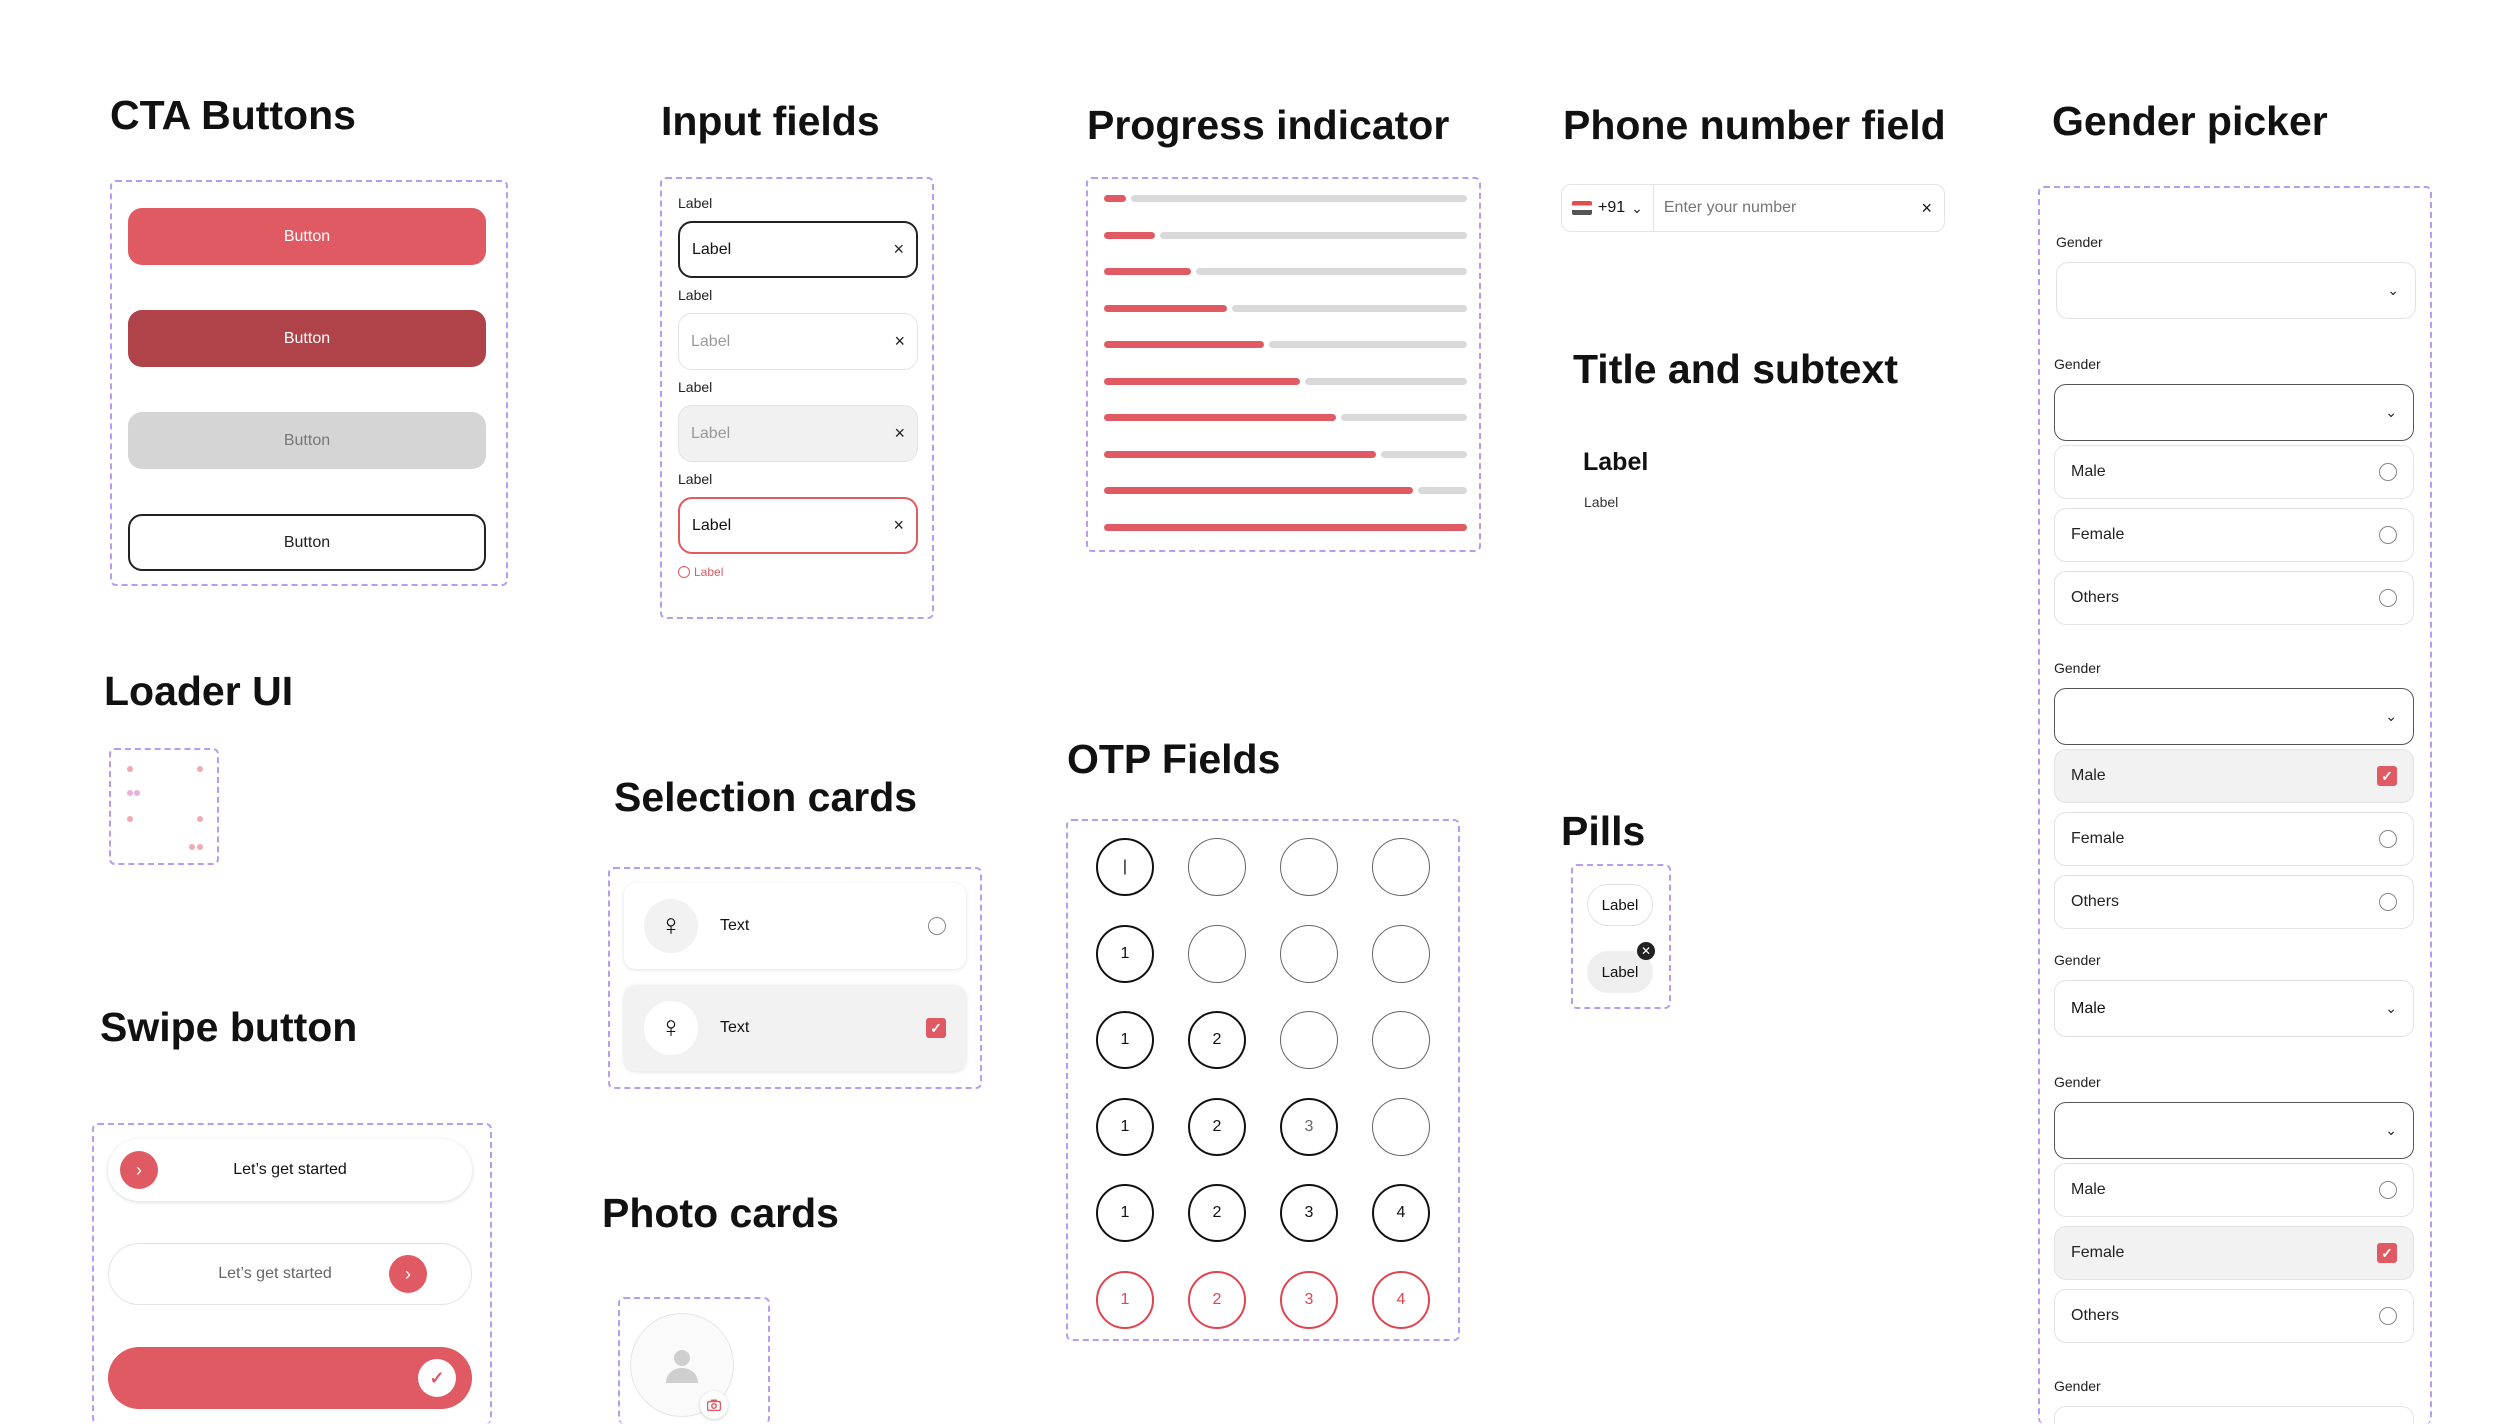  I want to click on close-icon: ✕, so click(1646, 951).